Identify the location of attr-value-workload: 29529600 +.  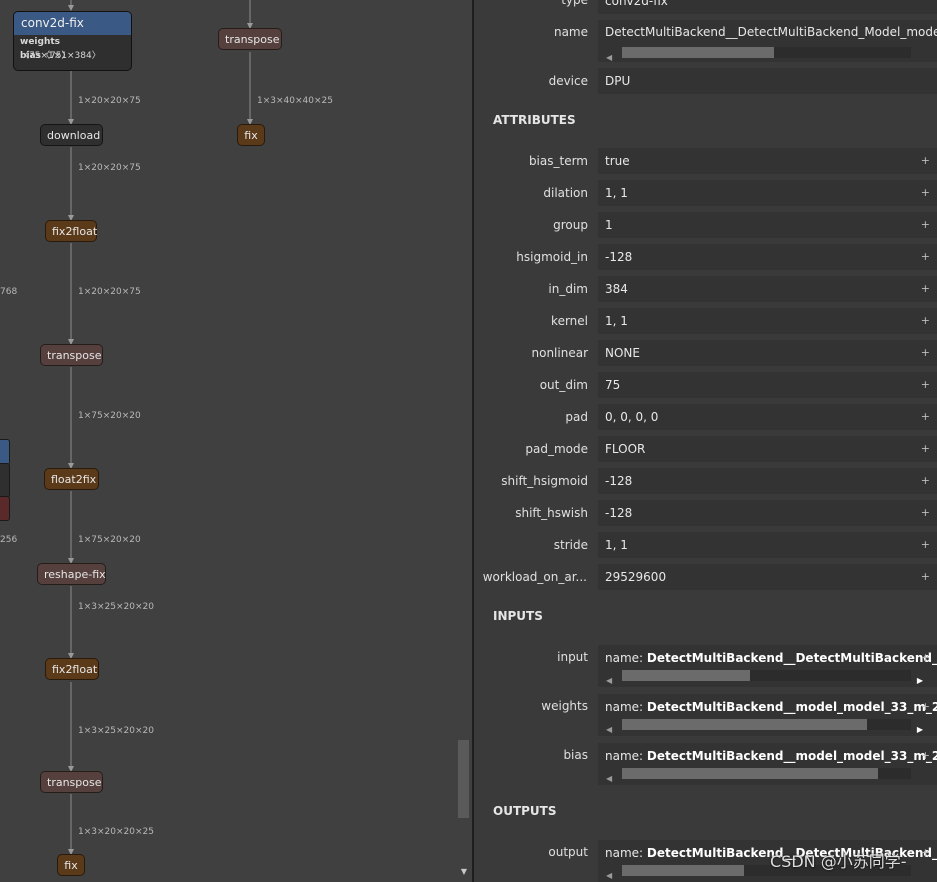
(767, 577).